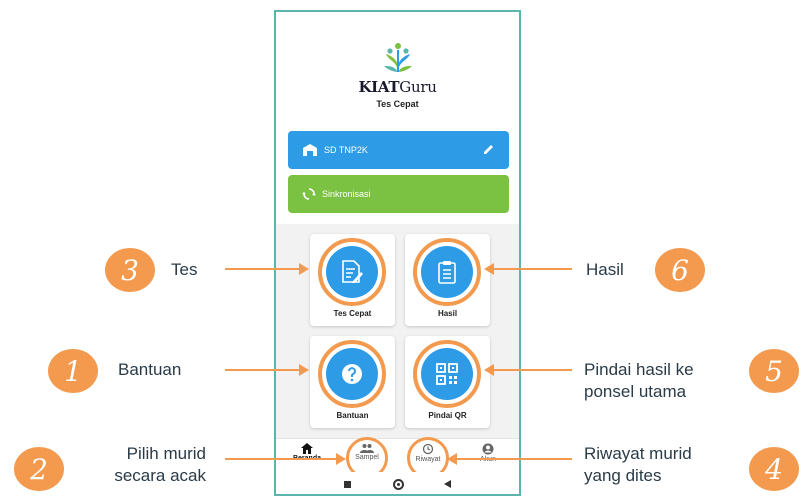 The image size is (803, 501). What do you see at coordinates (447, 272) in the screenshot?
I see `clipboard-list-icon` at bounding box center [447, 272].